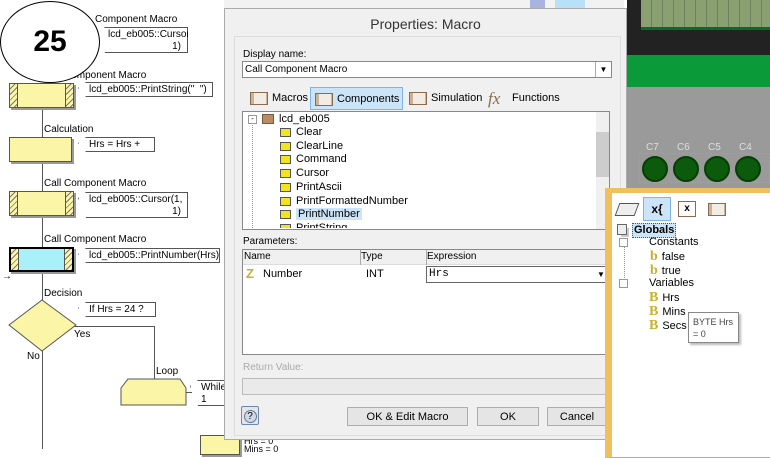  I want to click on globals-icon, so click(622, 229).